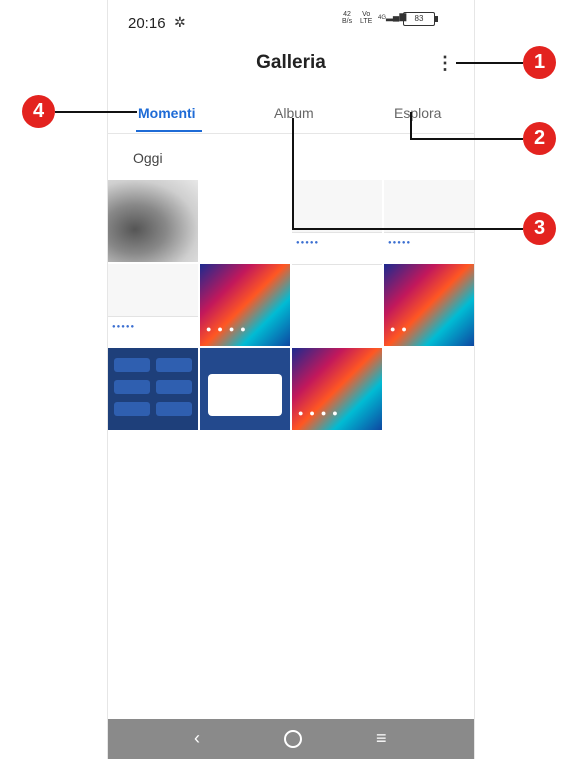 This screenshot has height=759, width=580. I want to click on recents-icon: ≡, so click(381, 738).